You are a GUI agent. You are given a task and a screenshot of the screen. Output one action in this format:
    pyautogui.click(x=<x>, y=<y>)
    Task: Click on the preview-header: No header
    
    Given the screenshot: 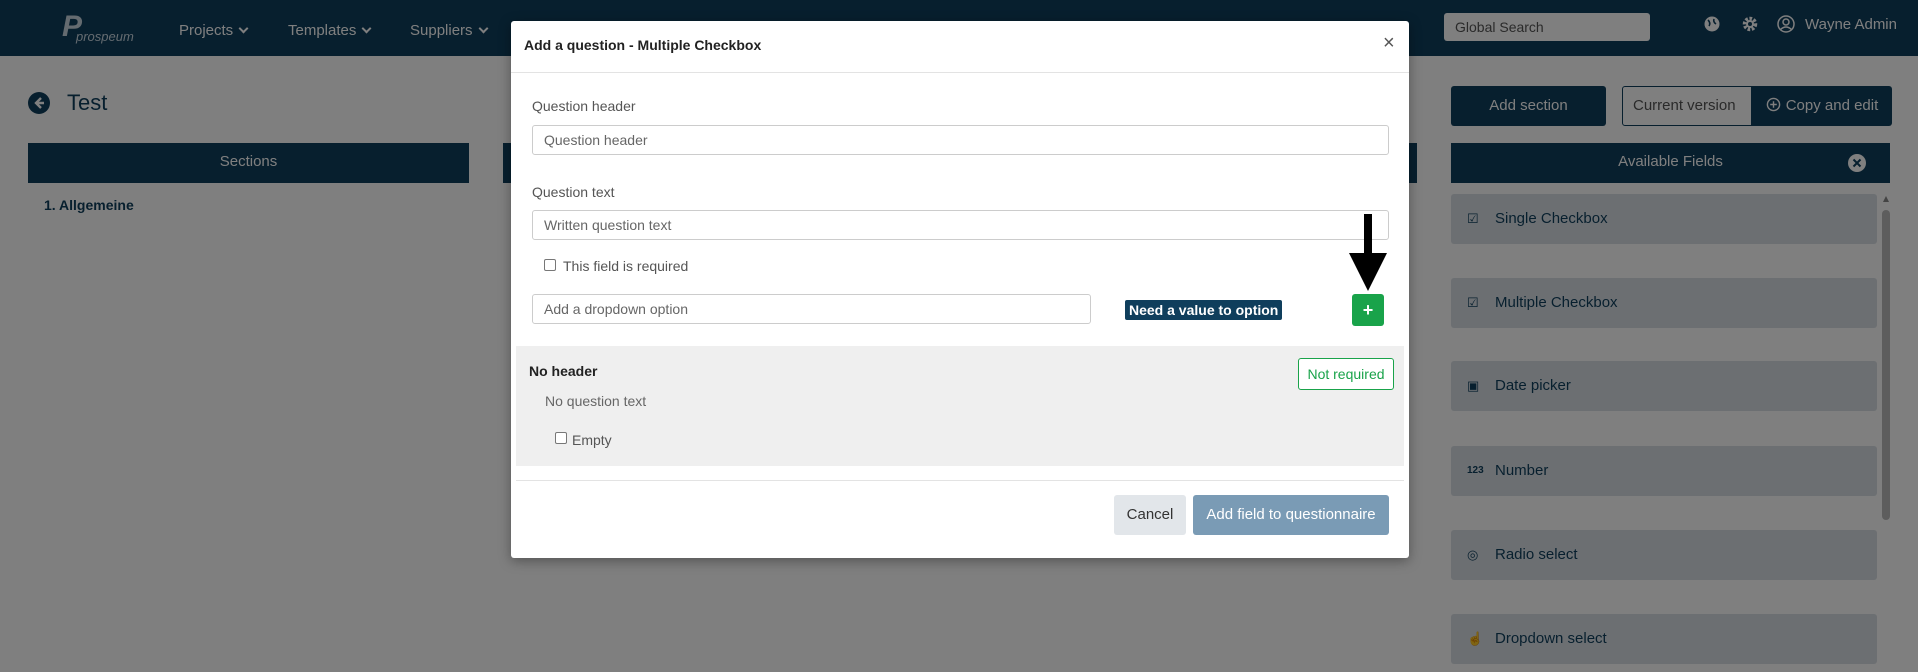 What is the action you would take?
    pyautogui.click(x=563, y=371)
    